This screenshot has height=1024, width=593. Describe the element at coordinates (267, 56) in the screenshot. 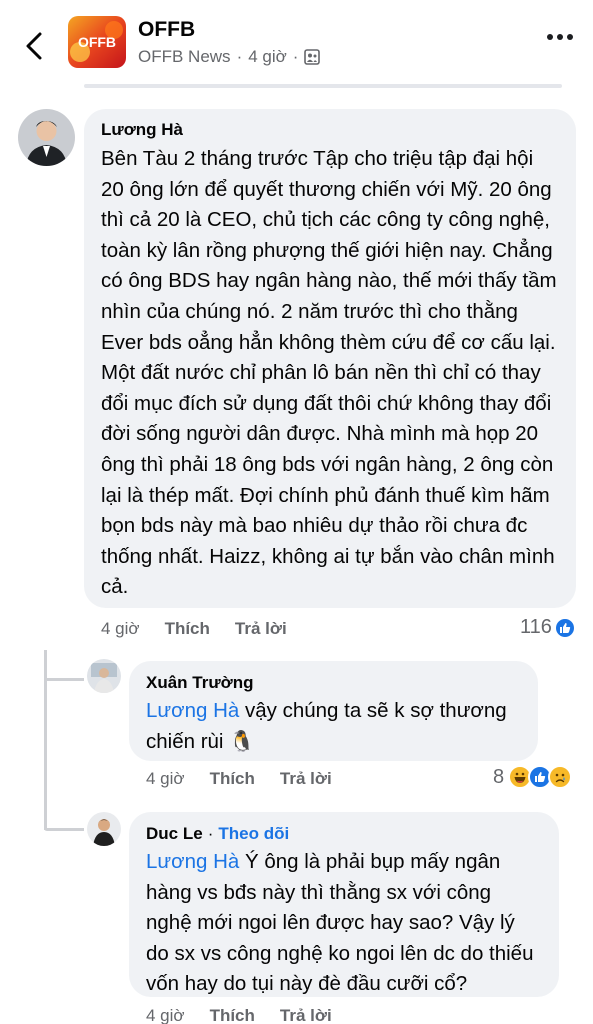

I see `post-time: 4 giờ` at that location.